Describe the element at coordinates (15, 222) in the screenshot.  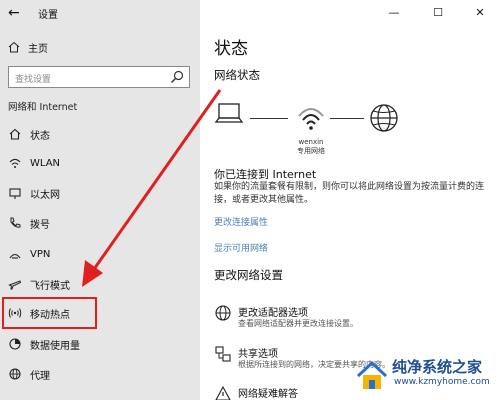
I see `dialup-phone-icon` at that location.